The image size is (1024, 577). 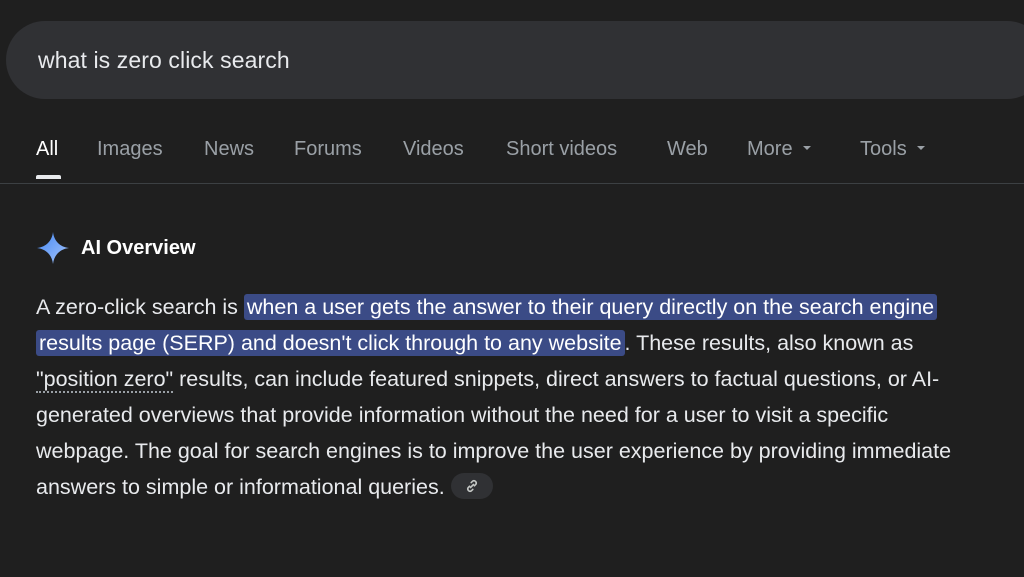 What do you see at coordinates (229, 149) in the screenshot?
I see `tab-news: News` at bounding box center [229, 149].